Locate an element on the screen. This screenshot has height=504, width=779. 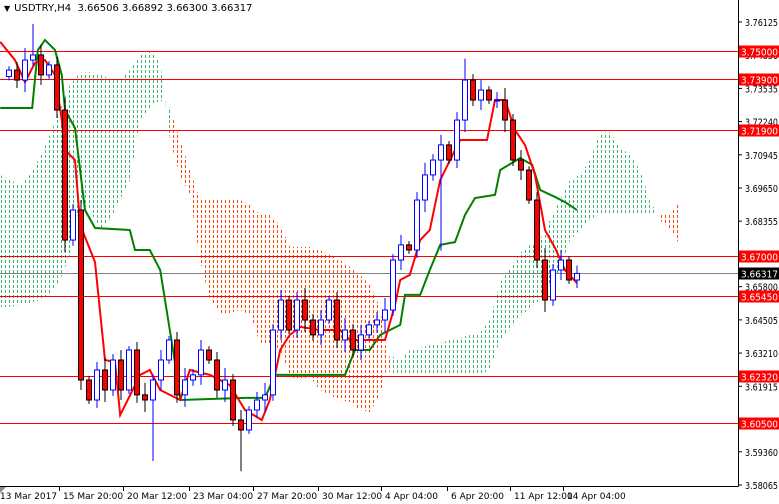
y-tick-label: 3.63210 is located at coordinates (761, 354).